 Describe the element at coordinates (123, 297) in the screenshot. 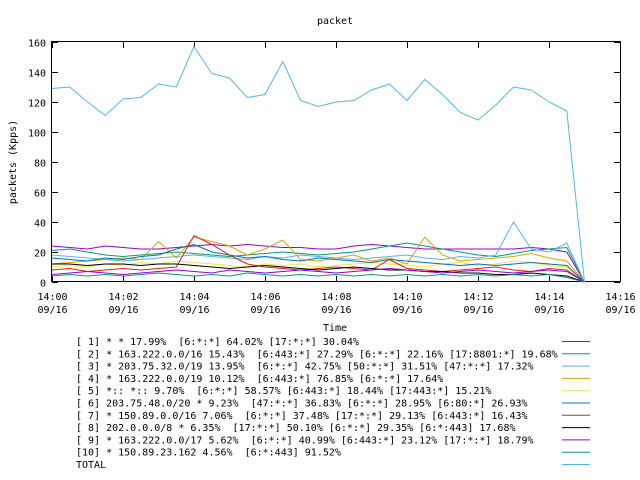

I see `x-tick-time-label: 14:02` at that location.